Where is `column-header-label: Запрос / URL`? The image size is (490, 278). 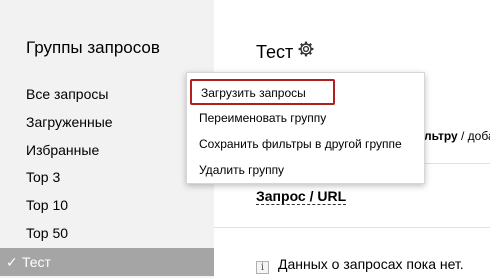
column-header-label: Запрос / URL is located at coordinates (301, 196).